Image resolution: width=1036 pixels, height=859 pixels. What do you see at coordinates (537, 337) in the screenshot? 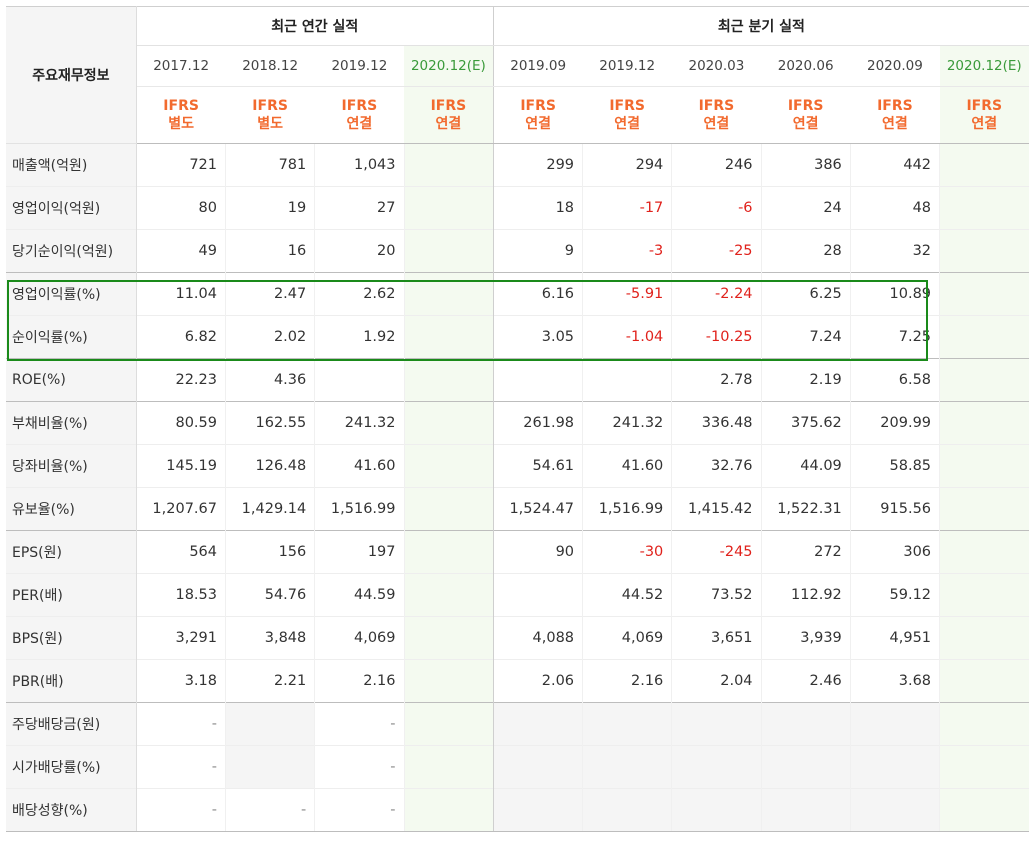
I see `table-cell: 3.05` at bounding box center [537, 337].